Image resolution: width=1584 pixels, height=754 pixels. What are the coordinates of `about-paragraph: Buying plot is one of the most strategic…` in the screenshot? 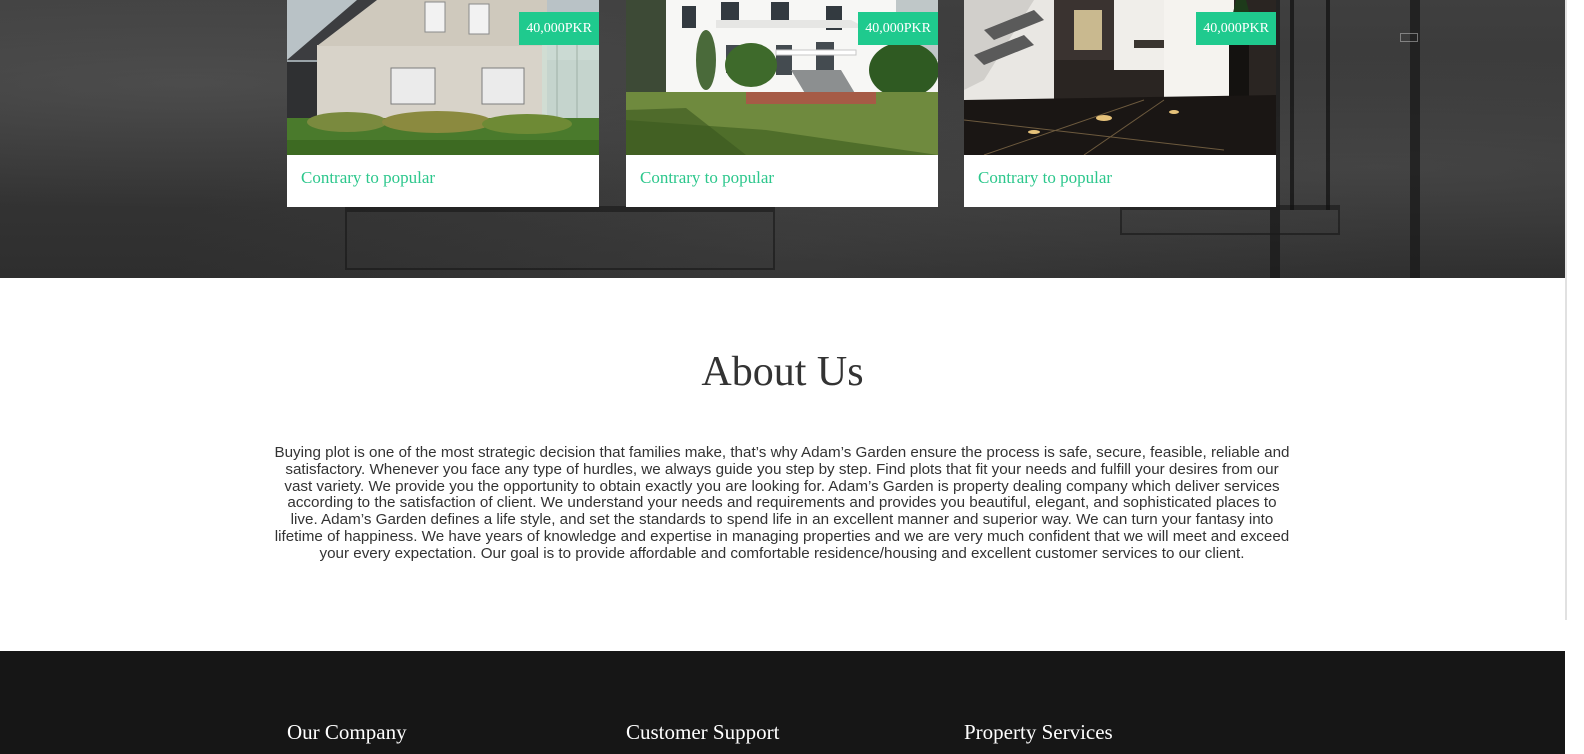 It's located at (782, 503).